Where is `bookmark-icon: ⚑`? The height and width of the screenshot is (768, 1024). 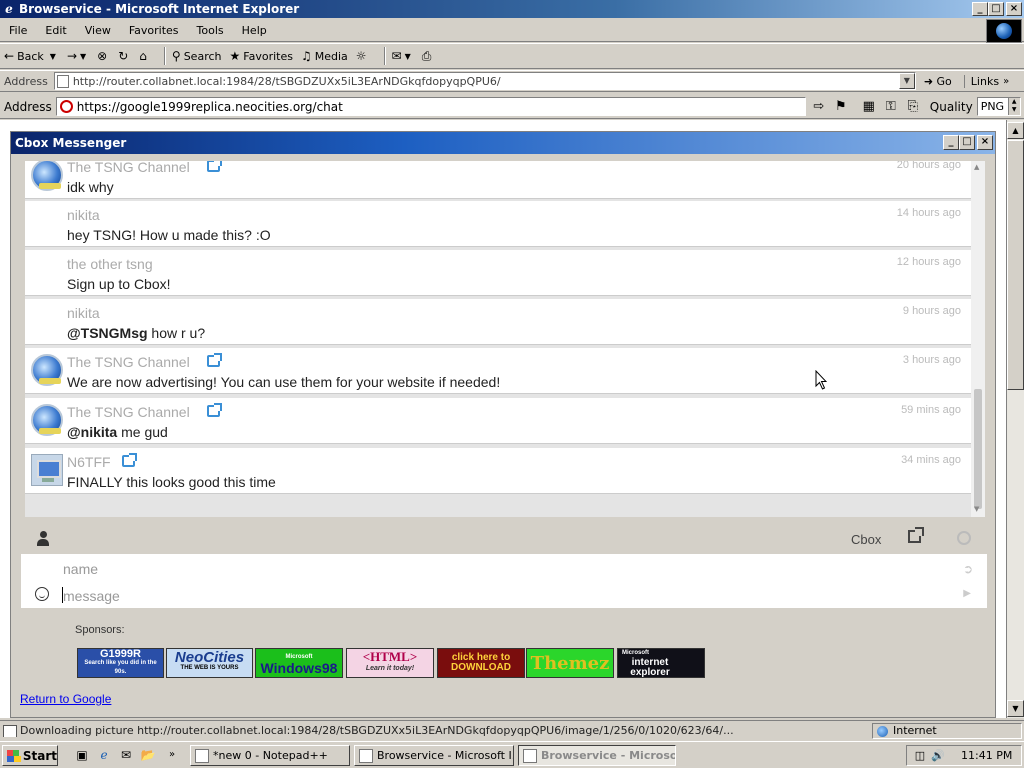 bookmark-icon: ⚑ is located at coordinates (841, 107).